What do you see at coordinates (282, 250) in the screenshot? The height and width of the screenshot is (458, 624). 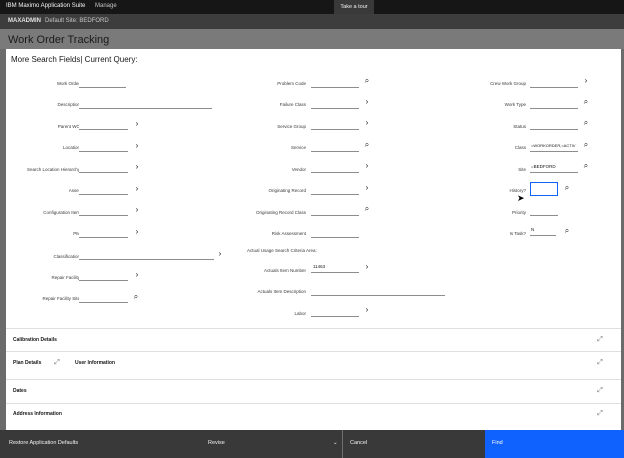 I see `actual-usage-area-label: Actual Usage Search Criteria Area:` at bounding box center [282, 250].